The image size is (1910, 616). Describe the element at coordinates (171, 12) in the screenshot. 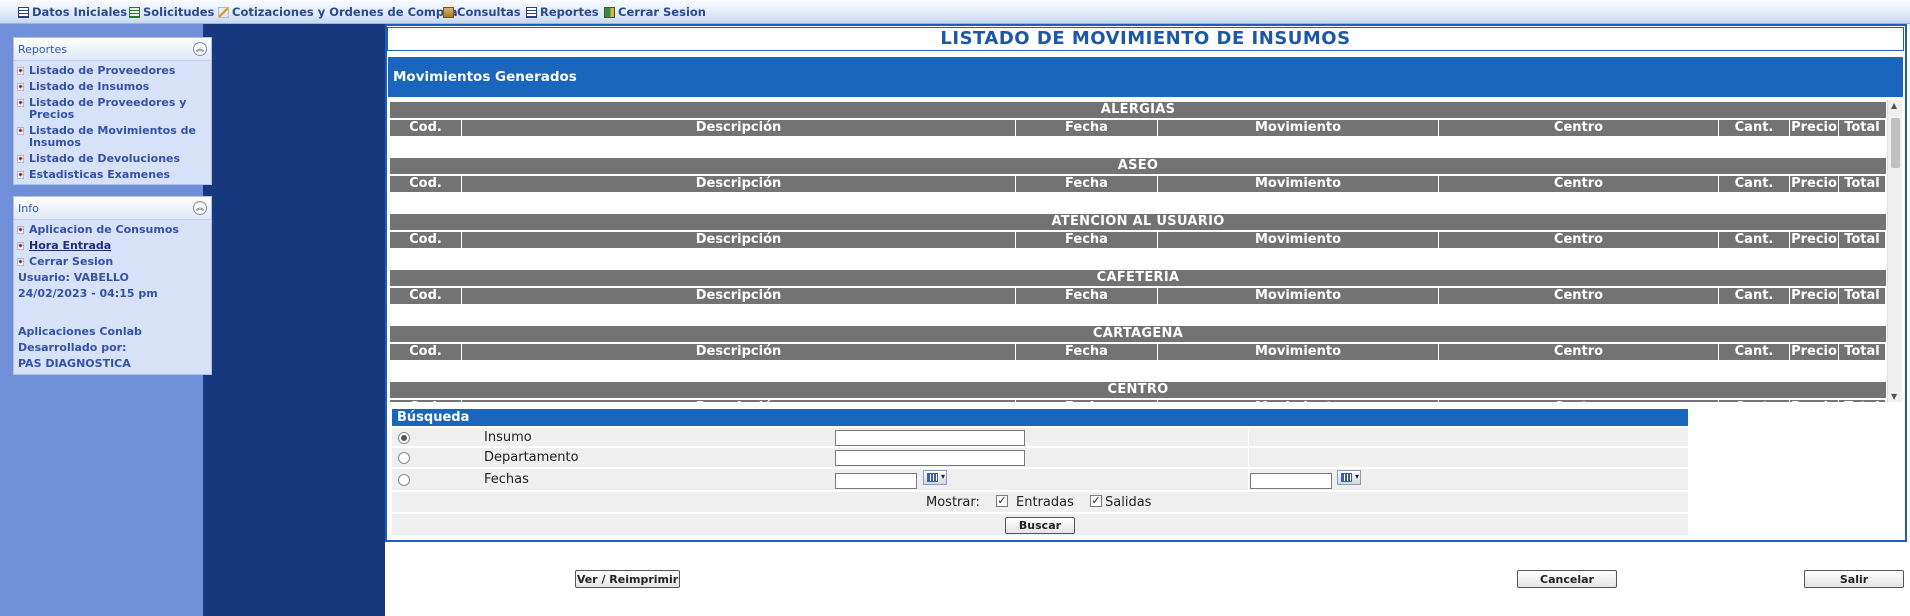

I see `menu-solicitudes: Solicitudes` at that location.